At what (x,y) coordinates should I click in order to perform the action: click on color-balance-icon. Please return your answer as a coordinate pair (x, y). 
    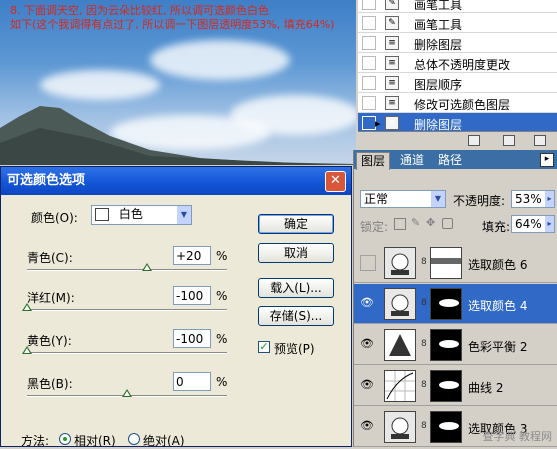
    Looking at the image, I should click on (400, 345).